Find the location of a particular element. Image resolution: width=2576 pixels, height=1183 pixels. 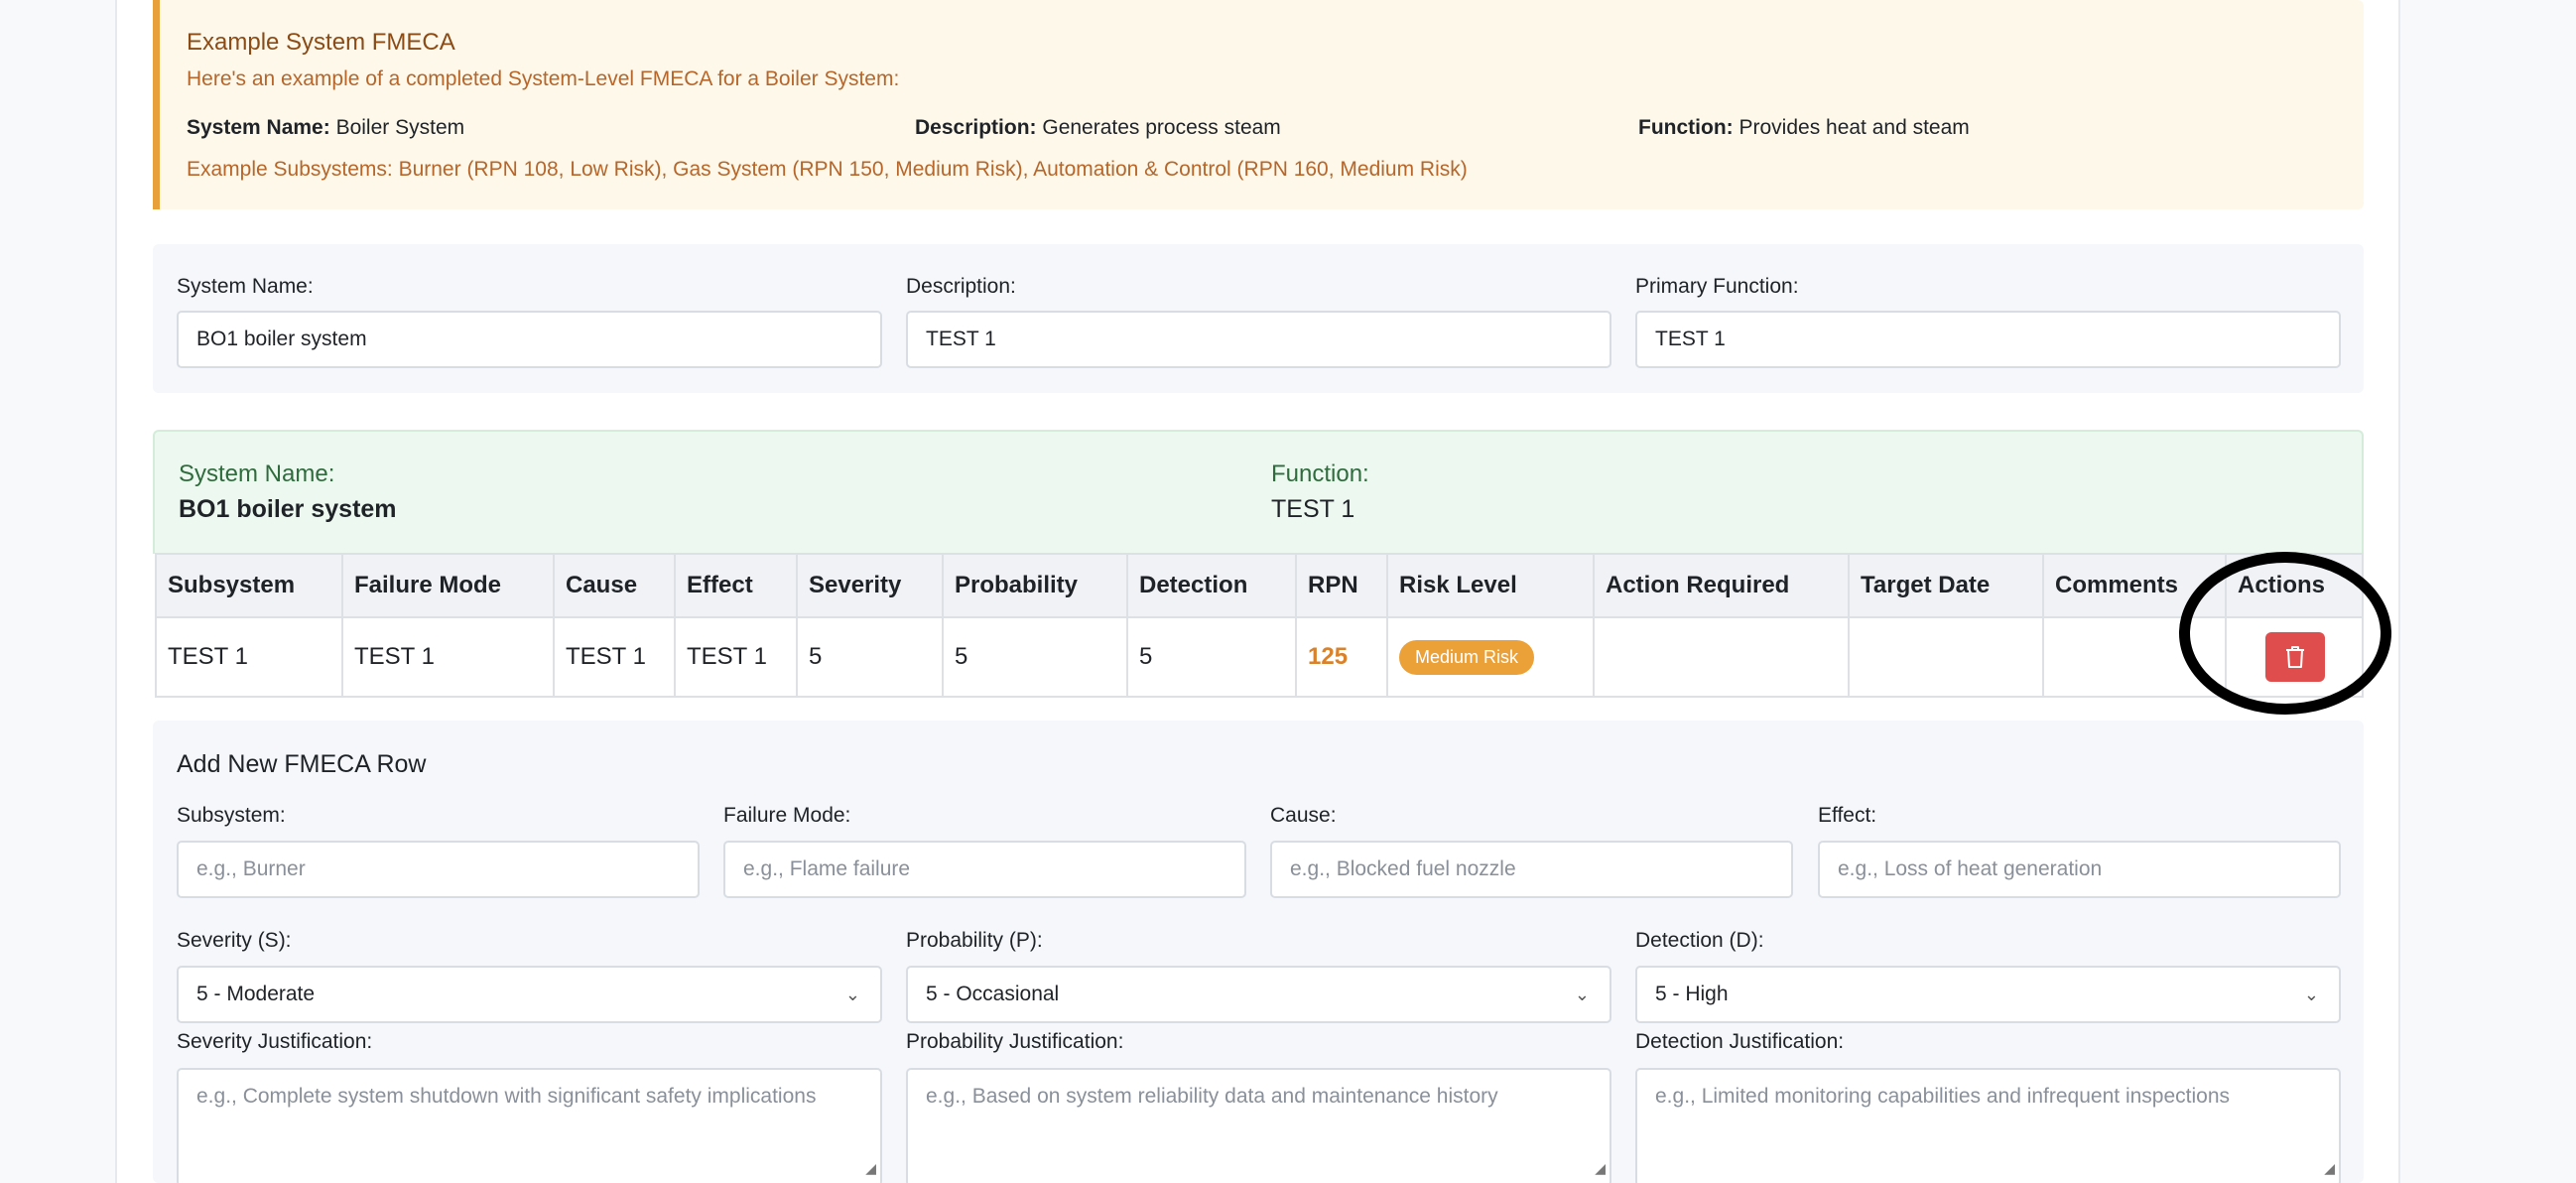

summary-function-label: Function: is located at coordinates (1320, 473).